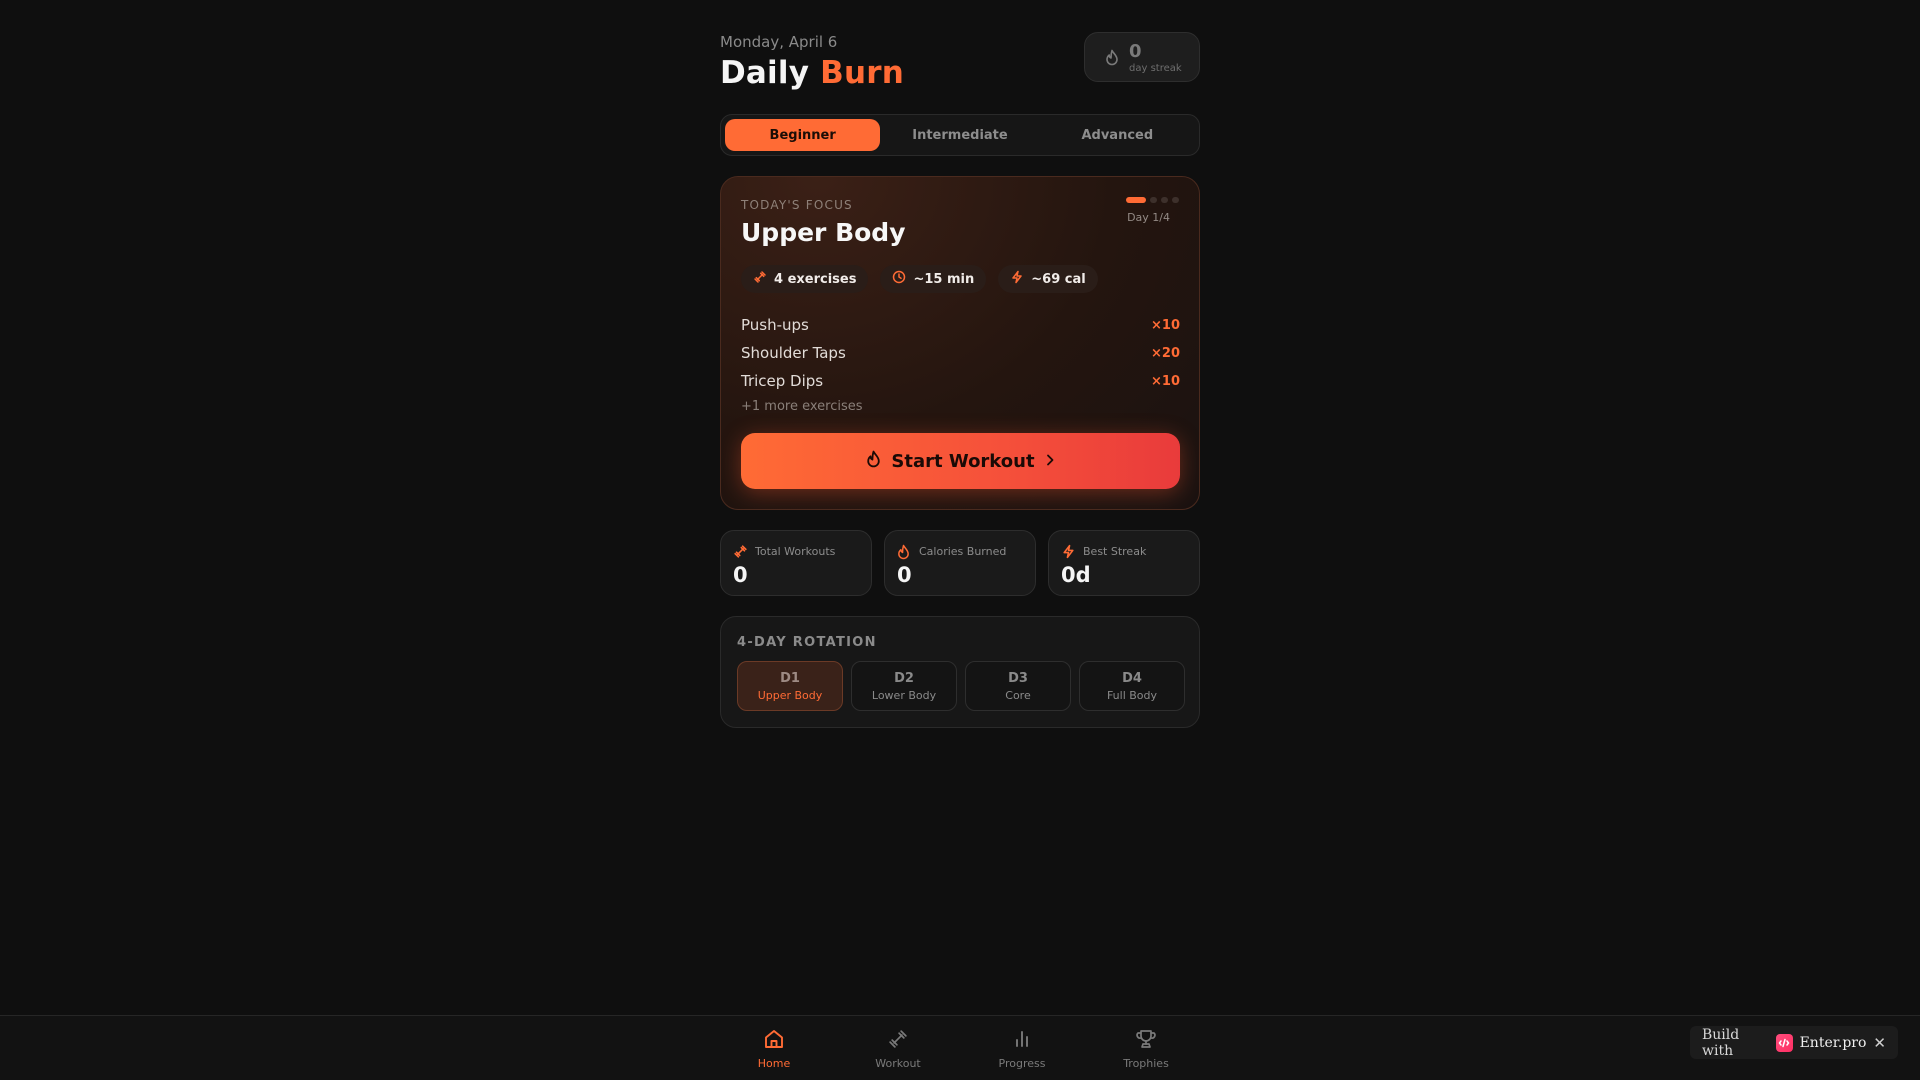  What do you see at coordinates (803, 135) in the screenshot?
I see `tab-beginner: Beginner` at bounding box center [803, 135].